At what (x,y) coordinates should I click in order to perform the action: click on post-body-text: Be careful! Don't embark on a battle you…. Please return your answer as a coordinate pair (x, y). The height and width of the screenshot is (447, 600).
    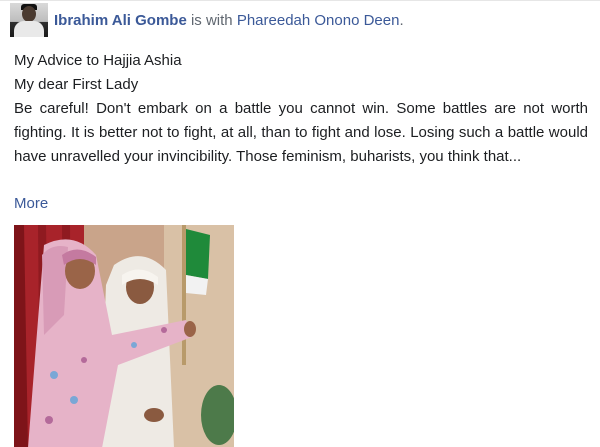
    Looking at the image, I should click on (301, 132).